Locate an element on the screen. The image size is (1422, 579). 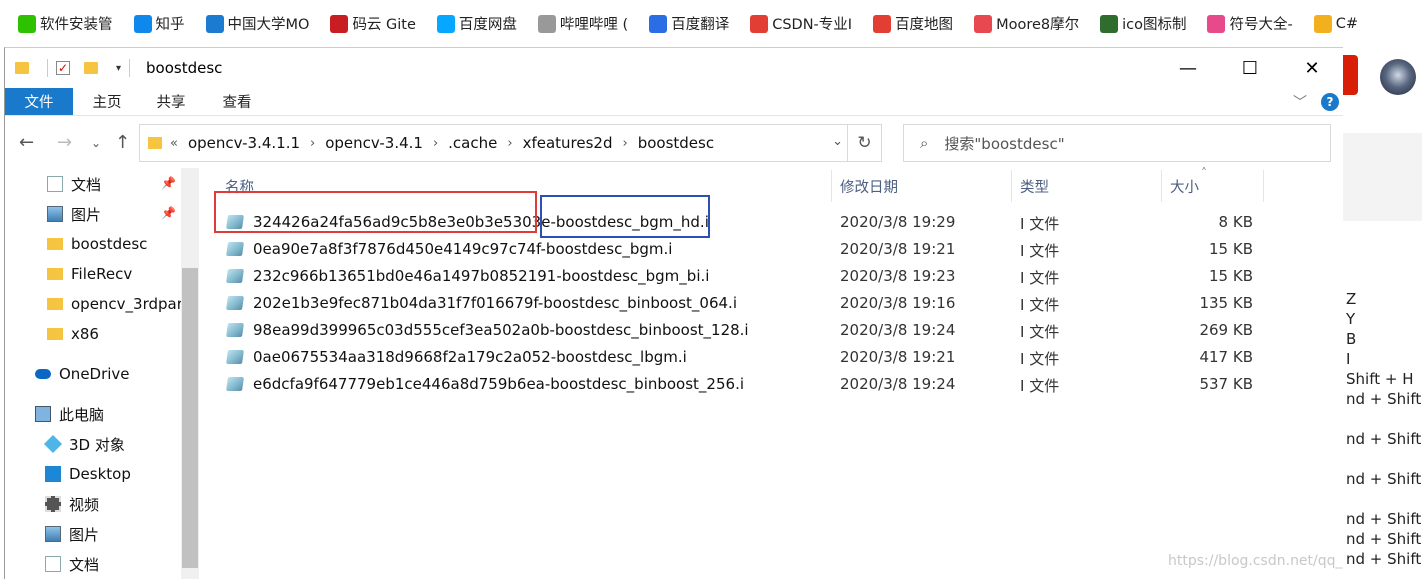
map-pin-icon is located at coordinates (882, 23).